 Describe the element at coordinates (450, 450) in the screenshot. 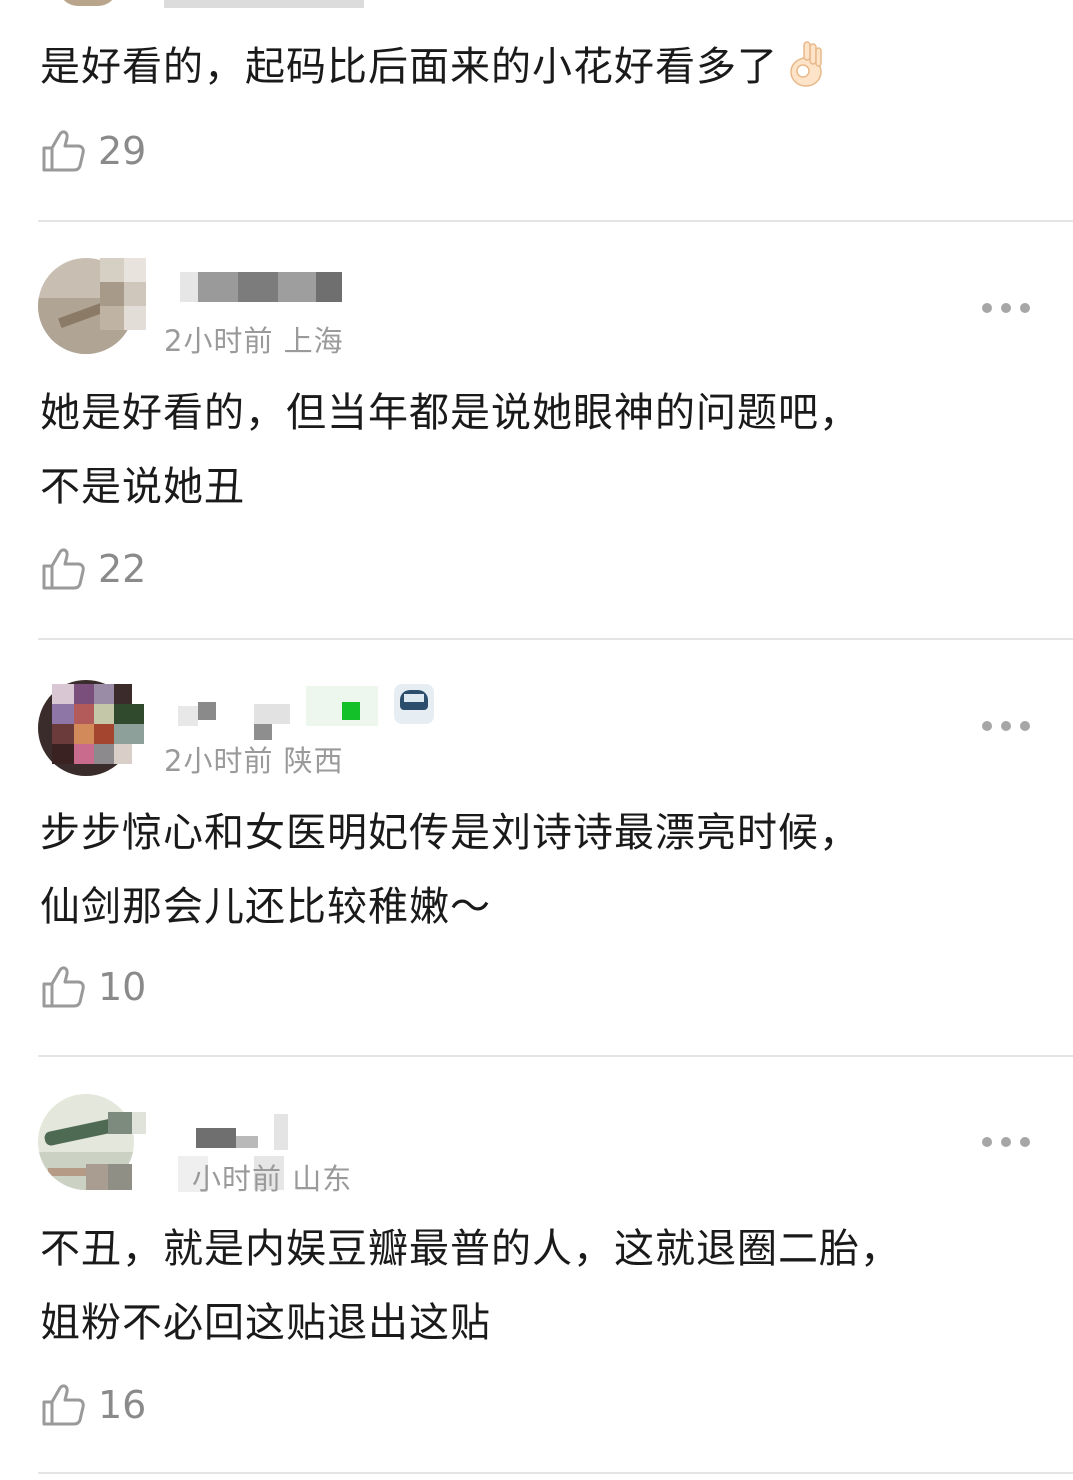

I see `comment-text: 她是好看的，但当年都是说她眼神的问题吧， 不是说她丑` at that location.